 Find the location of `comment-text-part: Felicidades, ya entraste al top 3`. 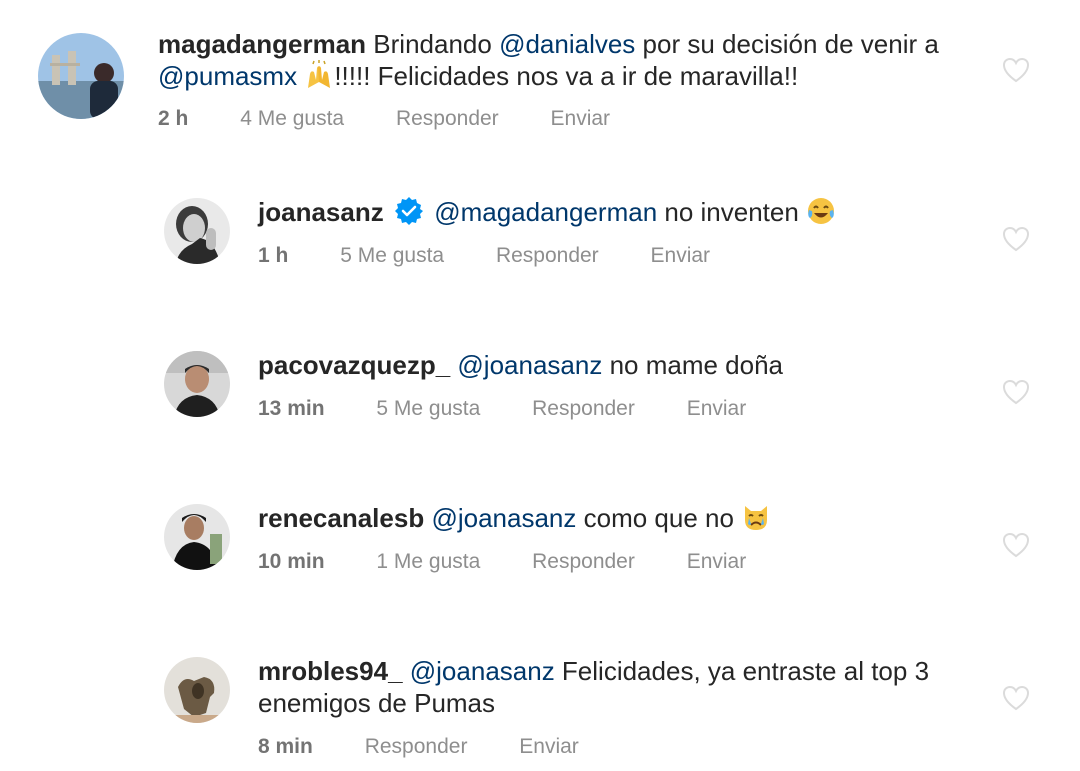

comment-text-part: Felicidades, ya entraste al top 3 is located at coordinates (742, 671).